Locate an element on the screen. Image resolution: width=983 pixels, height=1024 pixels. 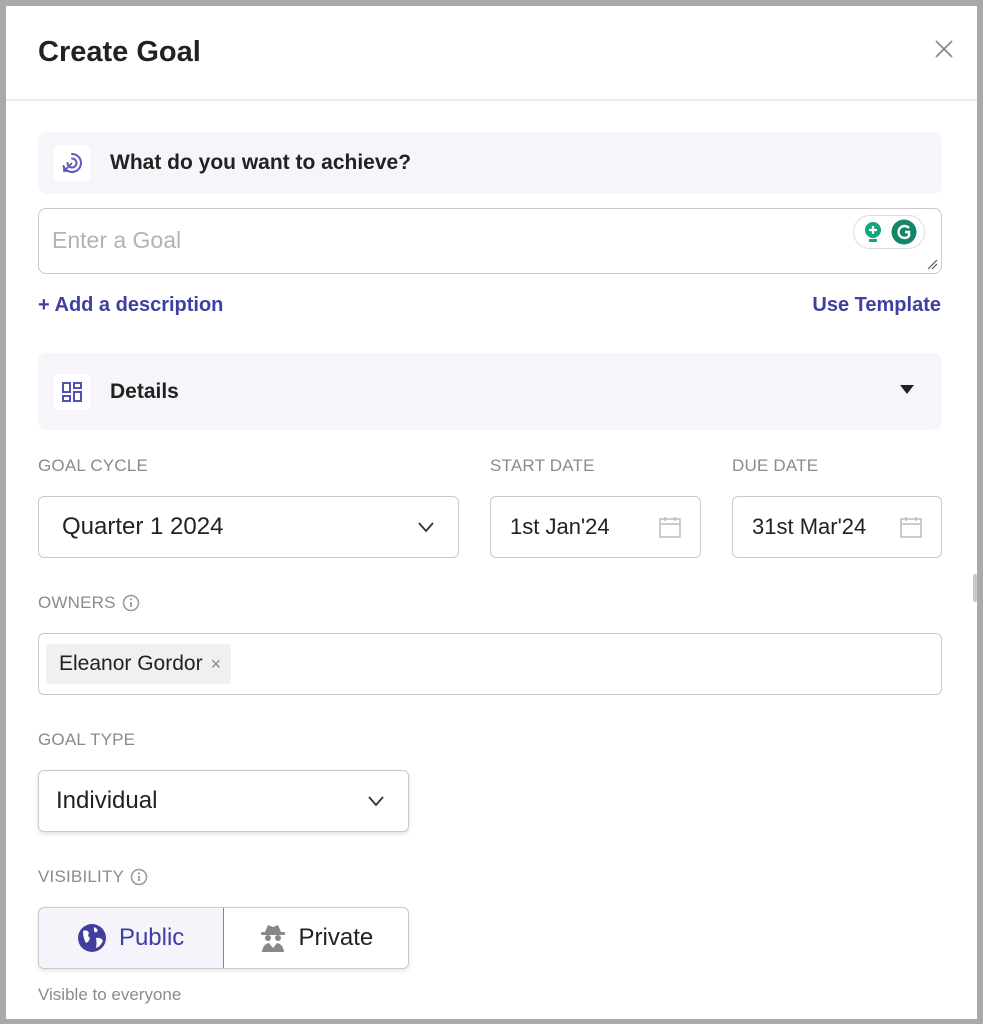
owners-label: OWNERS is located at coordinates (89, 603).